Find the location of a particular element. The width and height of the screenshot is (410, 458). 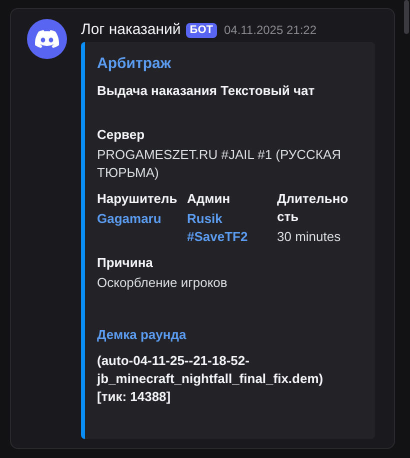

field-value: 30 minutes is located at coordinates (309, 237).